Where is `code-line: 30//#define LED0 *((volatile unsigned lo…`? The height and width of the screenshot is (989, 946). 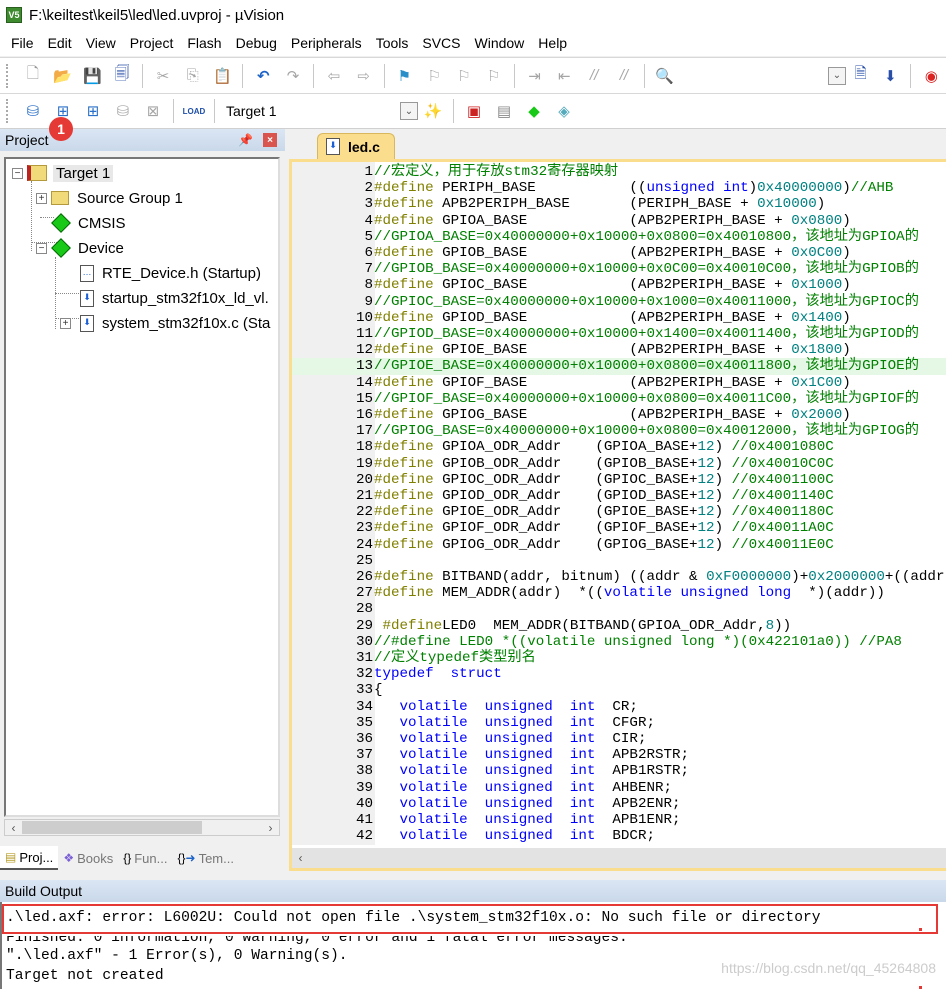 code-line: 30//#define LED0 *((volatile unsigned lo… is located at coordinates (597, 642).